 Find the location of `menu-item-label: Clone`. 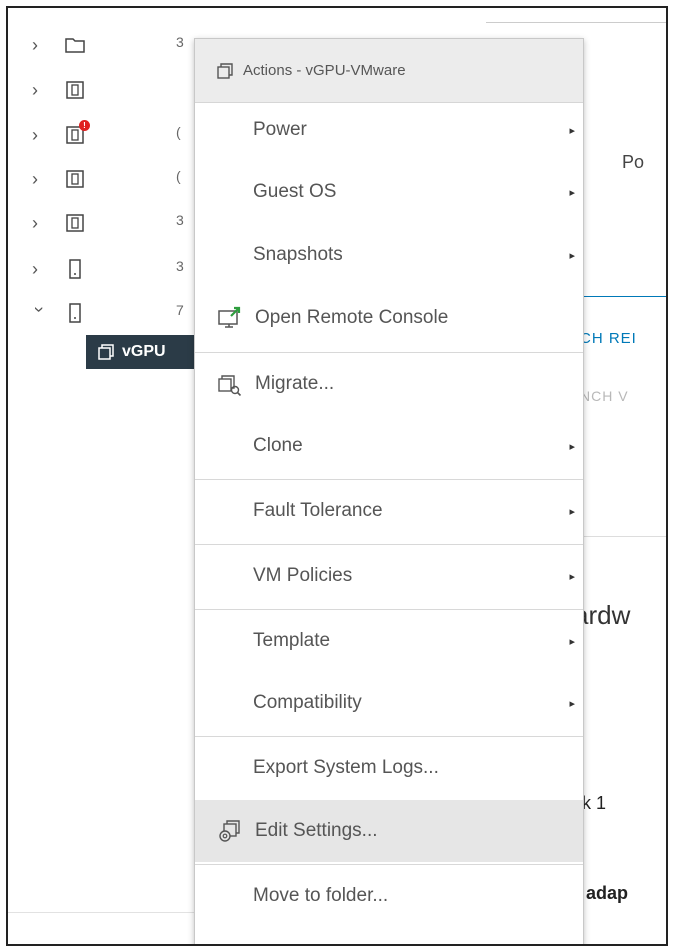

menu-item-label: Clone is located at coordinates (278, 445).